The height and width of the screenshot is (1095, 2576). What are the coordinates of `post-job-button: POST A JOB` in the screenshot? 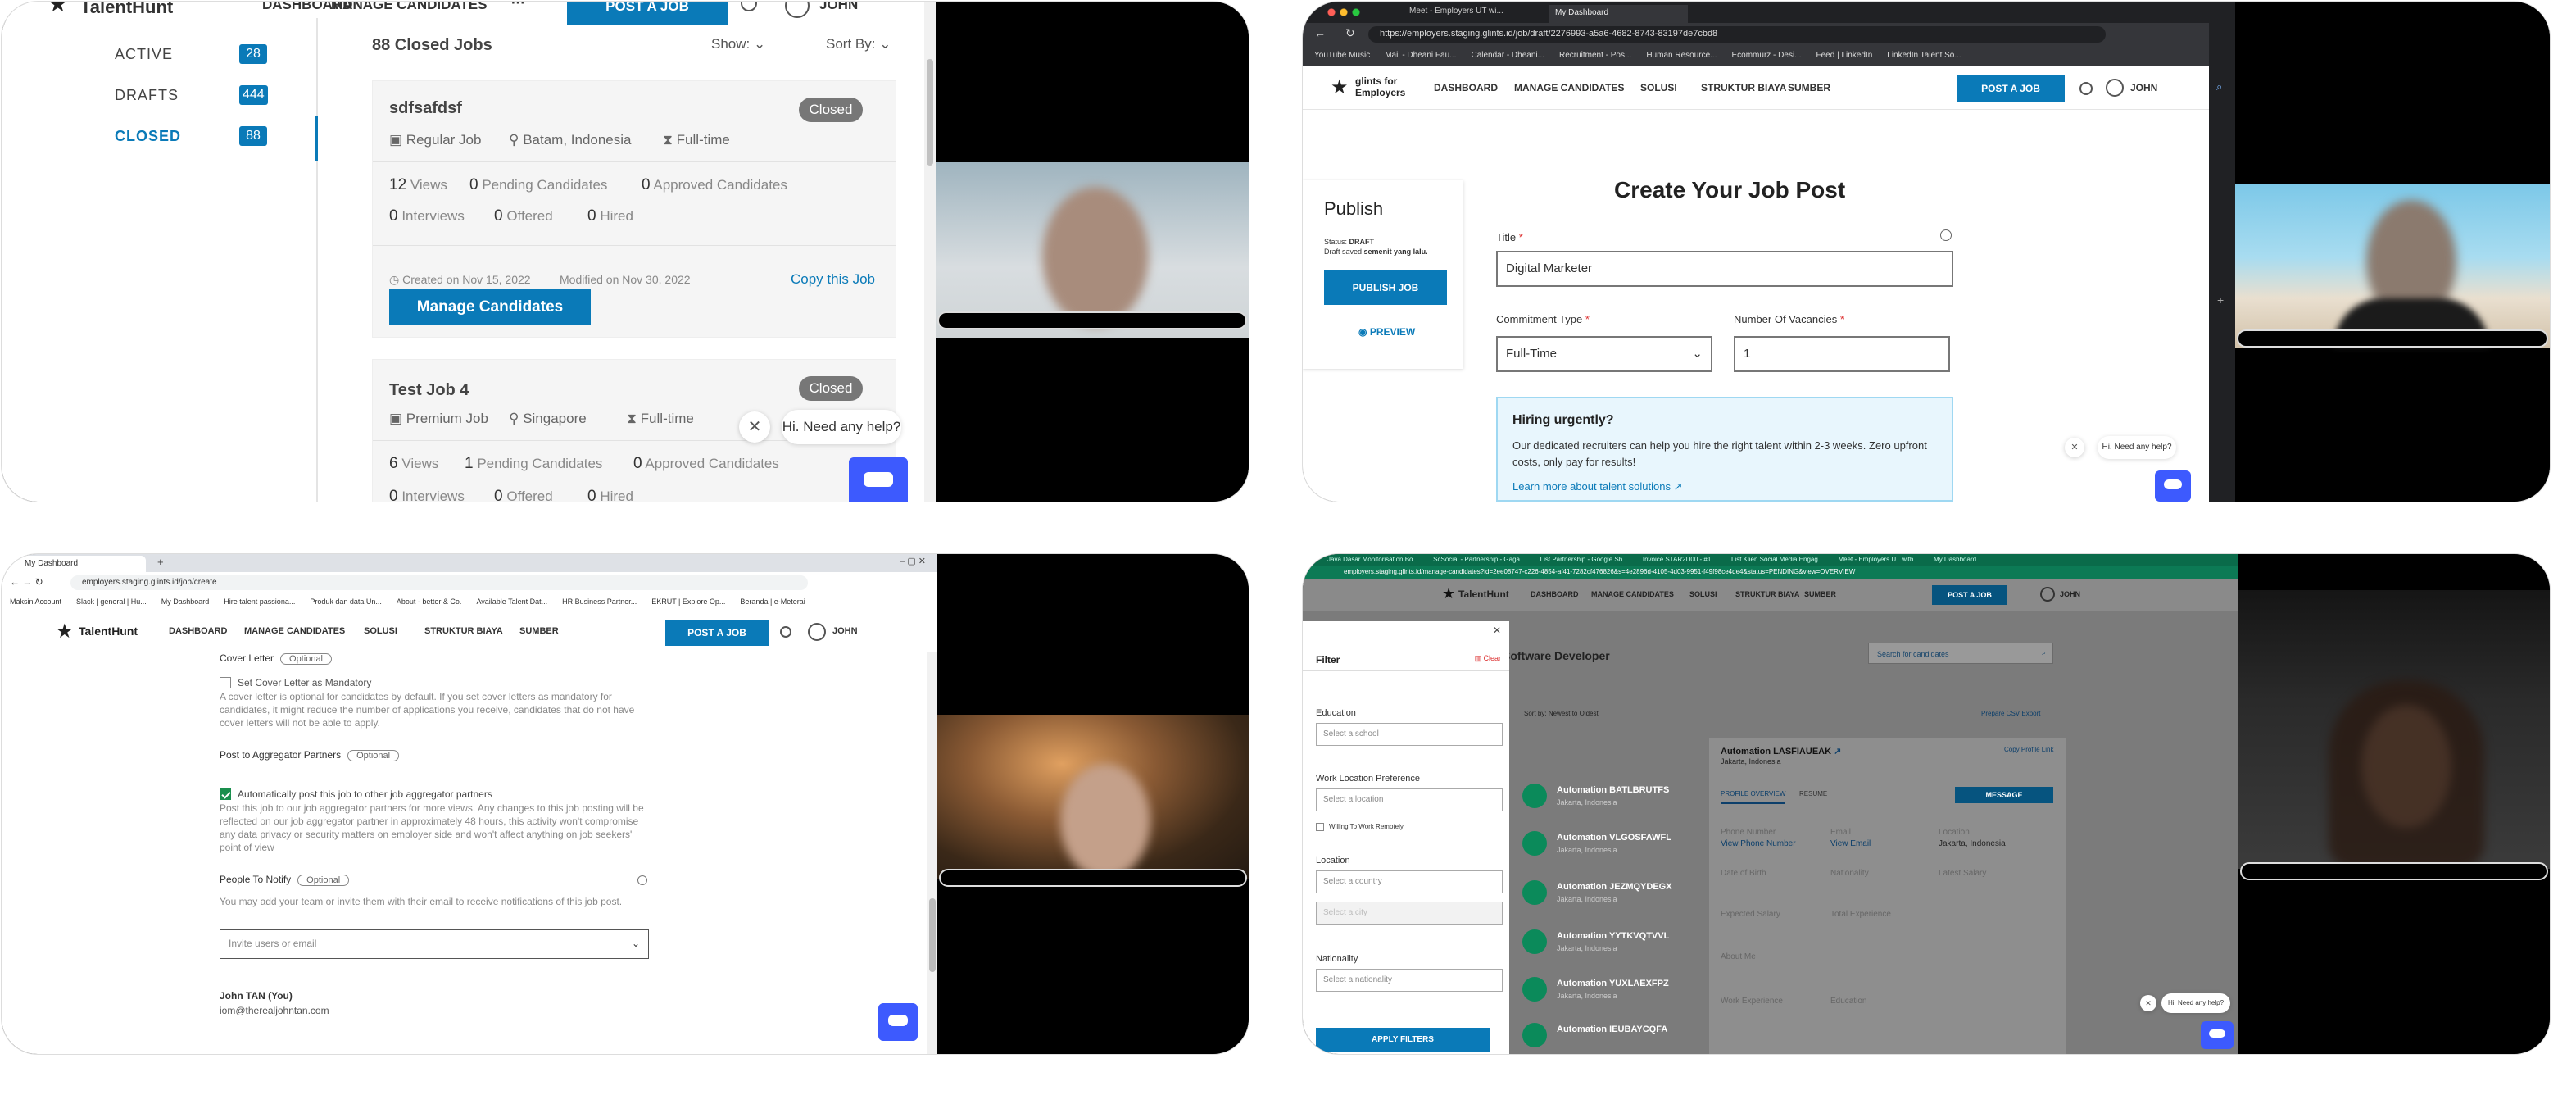 It's located at (647, 13).